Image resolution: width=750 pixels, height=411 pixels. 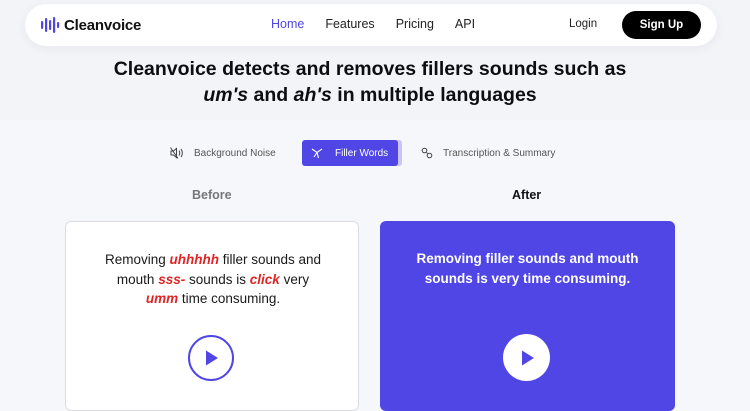 What do you see at coordinates (294, 279) in the screenshot?
I see `before-text-seg: very` at bounding box center [294, 279].